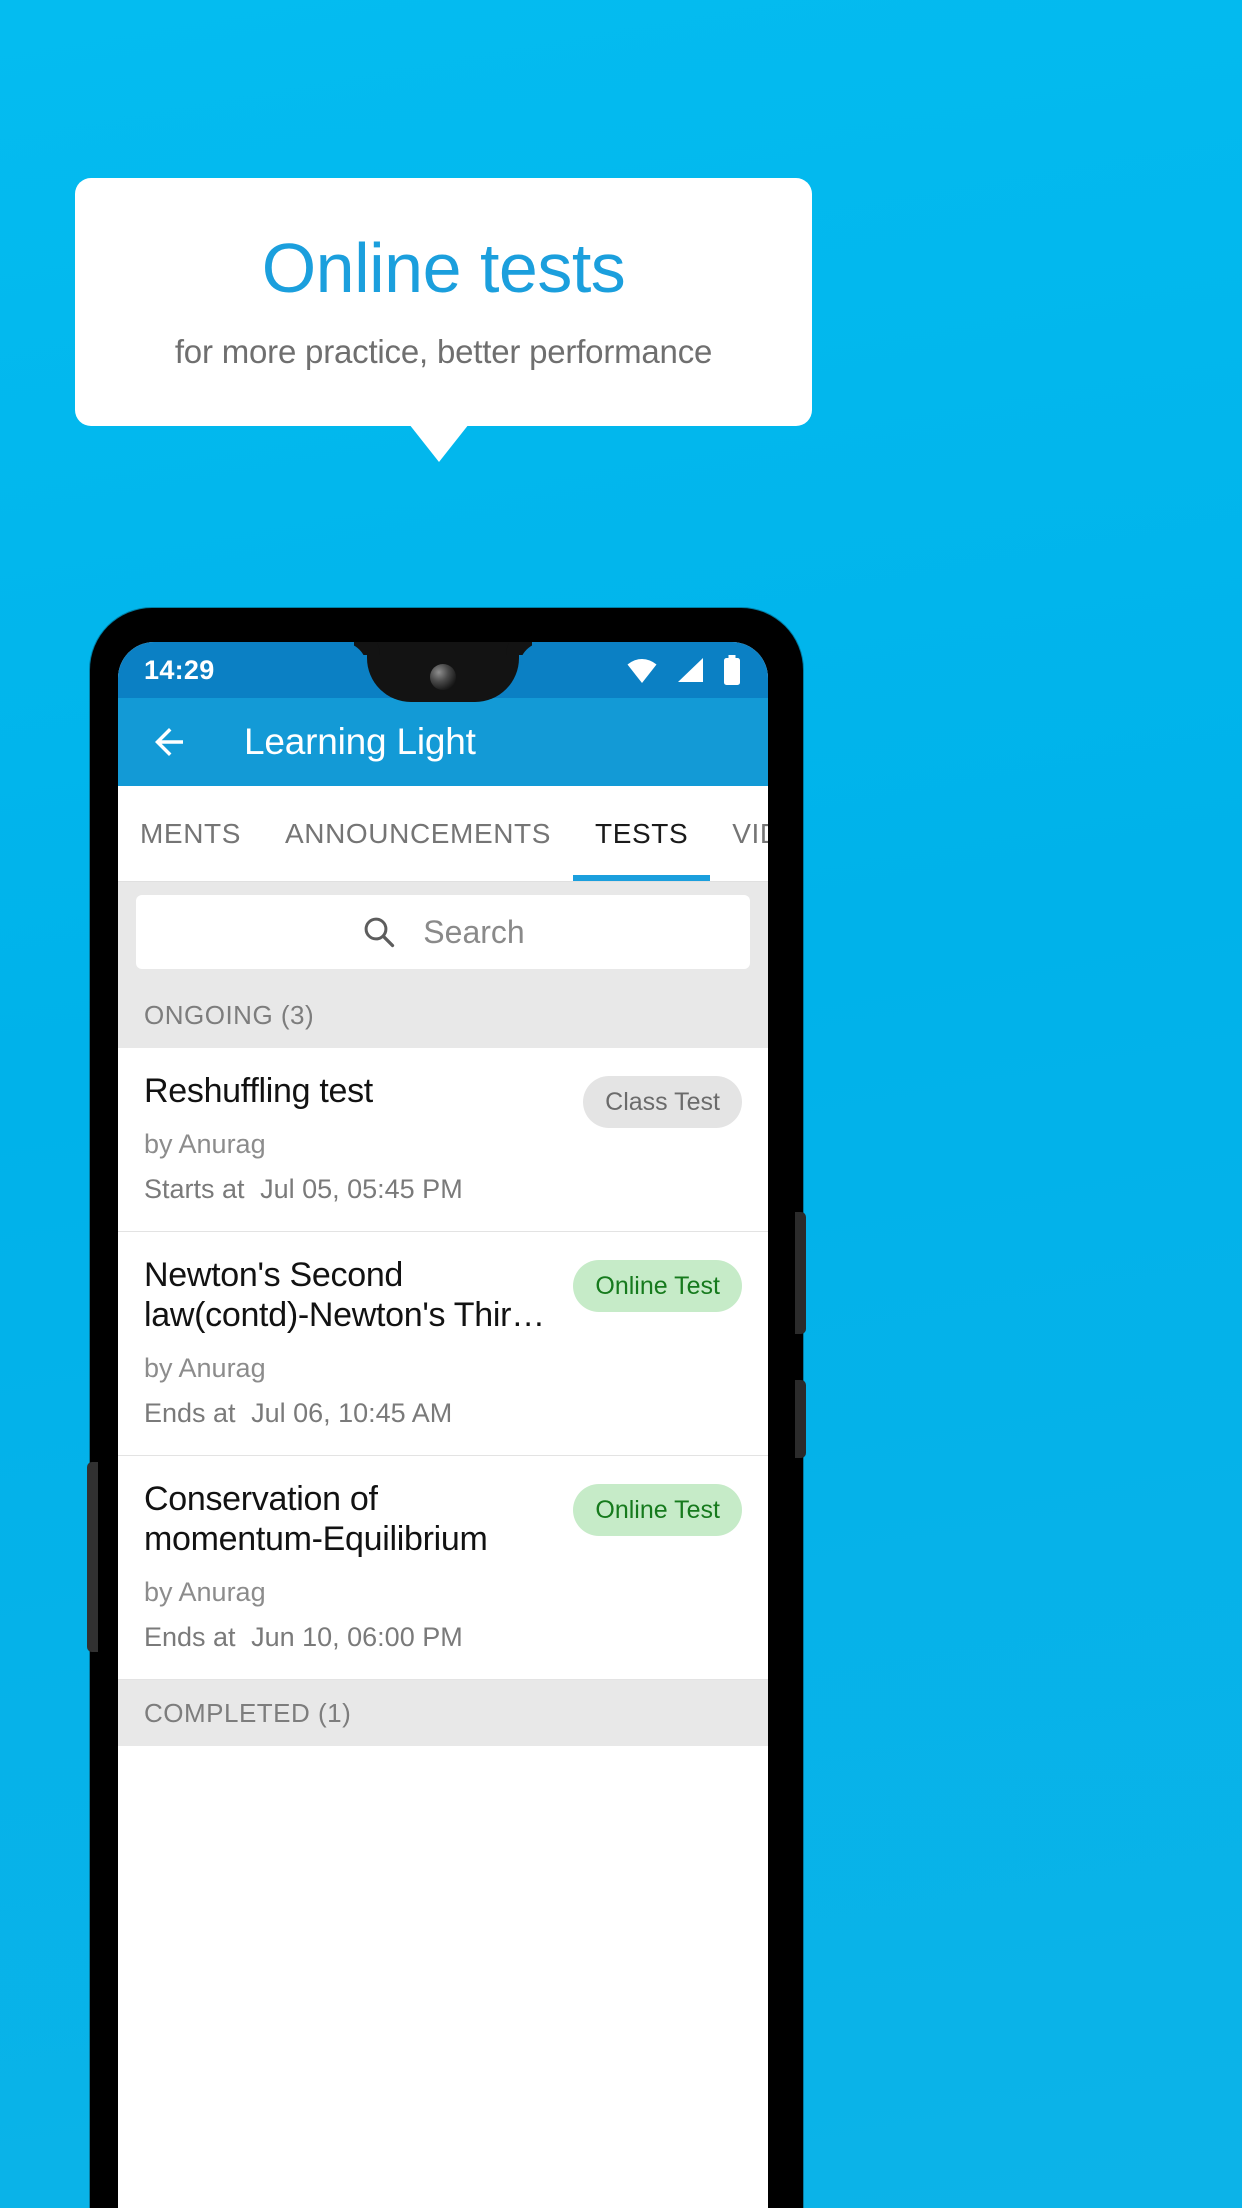 The width and height of the screenshot is (1242, 2208). I want to click on tab-tests: TESTS, so click(642, 833).